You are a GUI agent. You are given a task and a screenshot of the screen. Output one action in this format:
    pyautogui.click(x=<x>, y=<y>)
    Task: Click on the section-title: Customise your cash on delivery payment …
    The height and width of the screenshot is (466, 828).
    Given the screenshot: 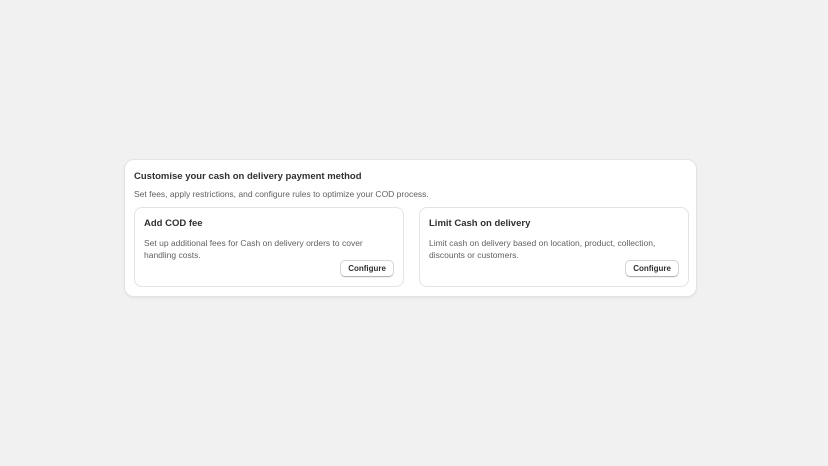 What is the action you would take?
    pyautogui.click(x=248, y=176)
    